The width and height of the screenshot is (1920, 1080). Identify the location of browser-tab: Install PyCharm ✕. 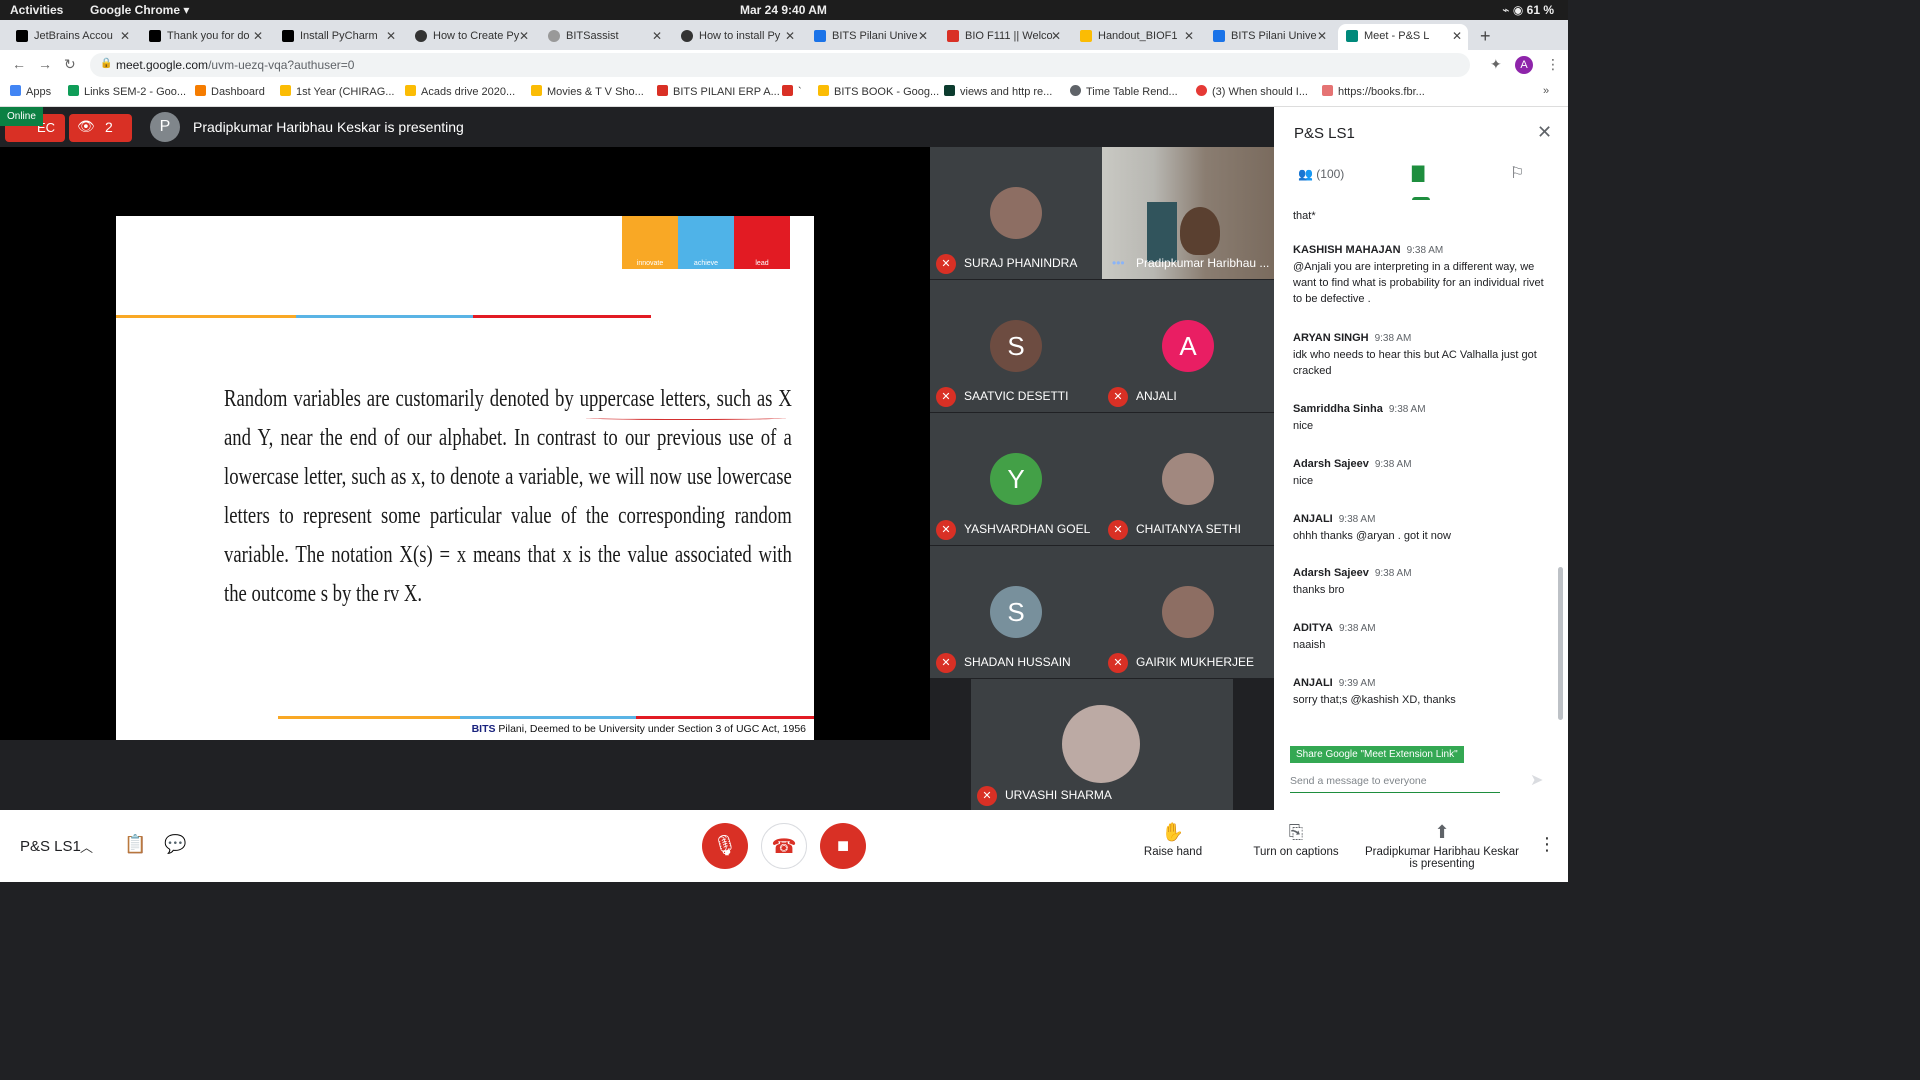
(338, 37).